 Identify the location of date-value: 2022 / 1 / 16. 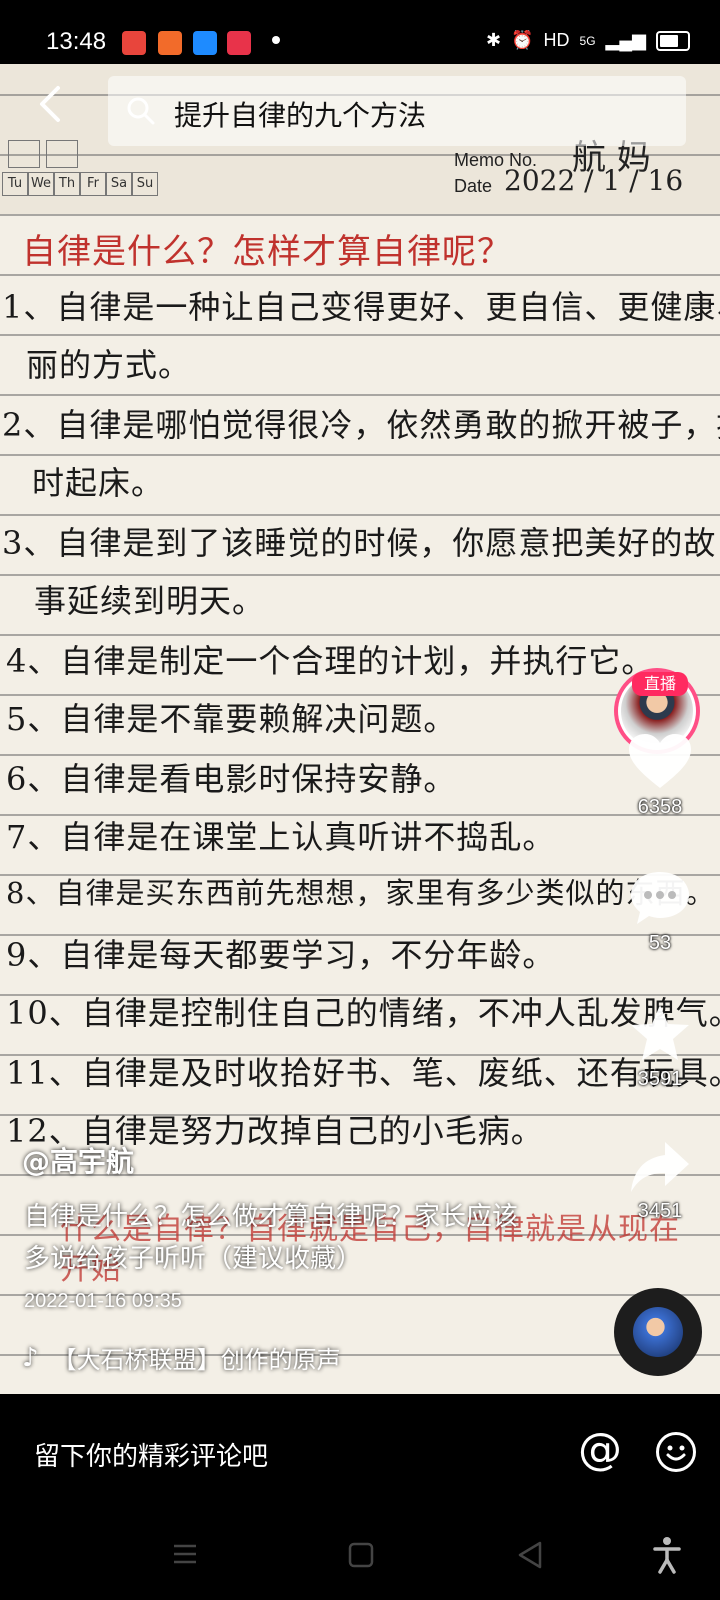
(594, 180).